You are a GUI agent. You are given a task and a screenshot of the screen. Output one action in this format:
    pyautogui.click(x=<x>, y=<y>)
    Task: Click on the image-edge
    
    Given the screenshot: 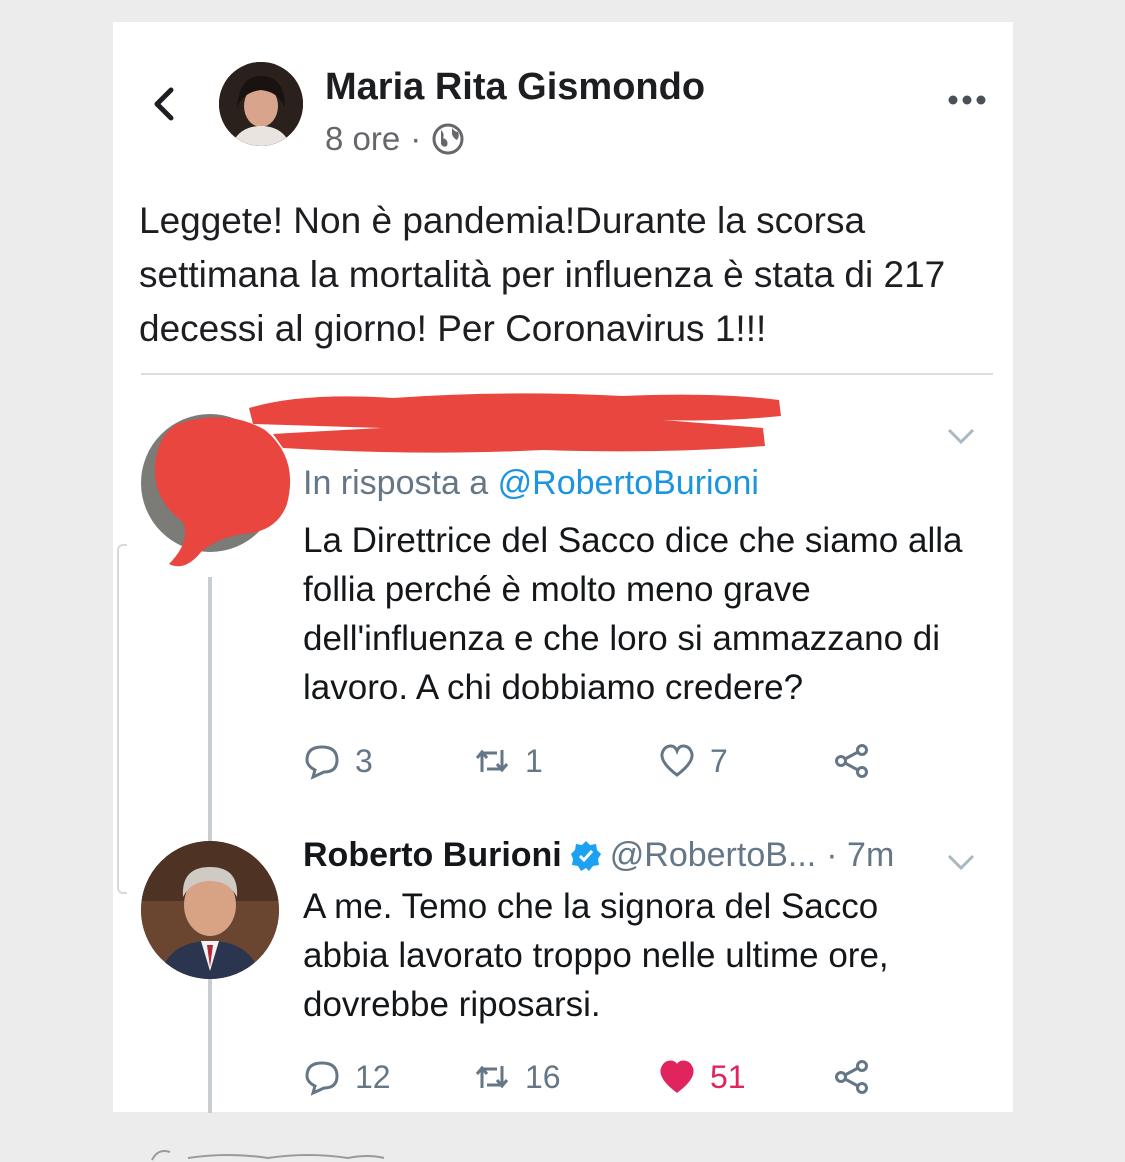 What is the action you would take?
    pyautogui.click(x=122, y=719)
    